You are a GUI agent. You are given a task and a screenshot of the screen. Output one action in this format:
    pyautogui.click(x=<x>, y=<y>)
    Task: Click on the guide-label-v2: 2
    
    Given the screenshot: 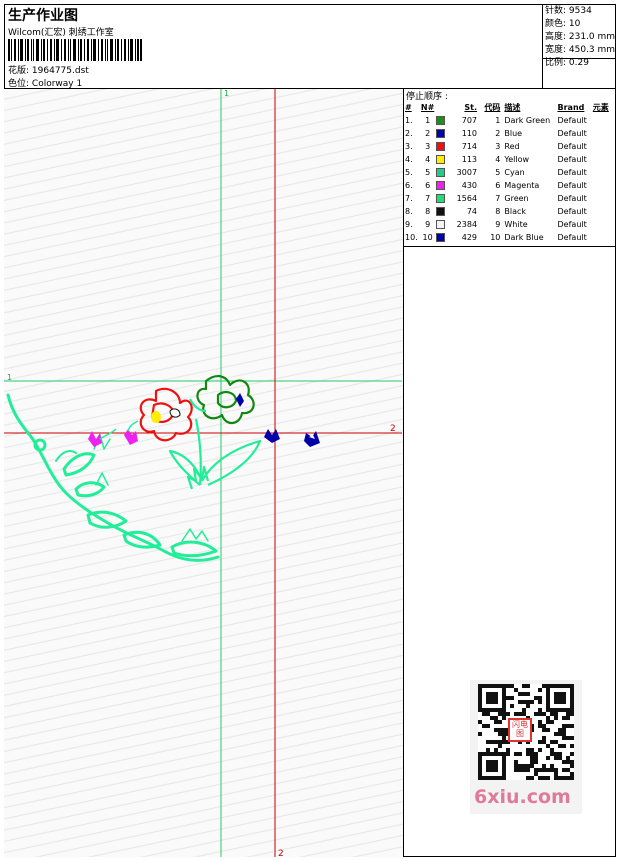 What is the action you would take?
    pyautogui.click(x=281, y=853)
    